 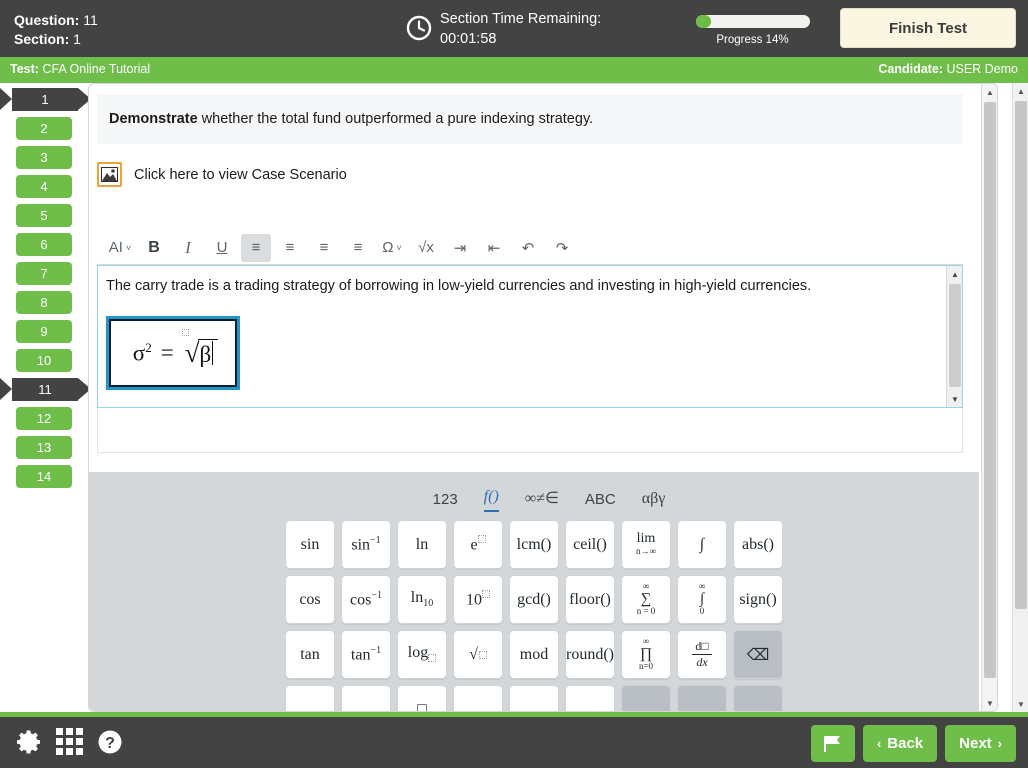 What do you see at coordinates (44, 476) in the screenshot?
I see `qnav-item-14: 14` at bounding box center [44, 476].